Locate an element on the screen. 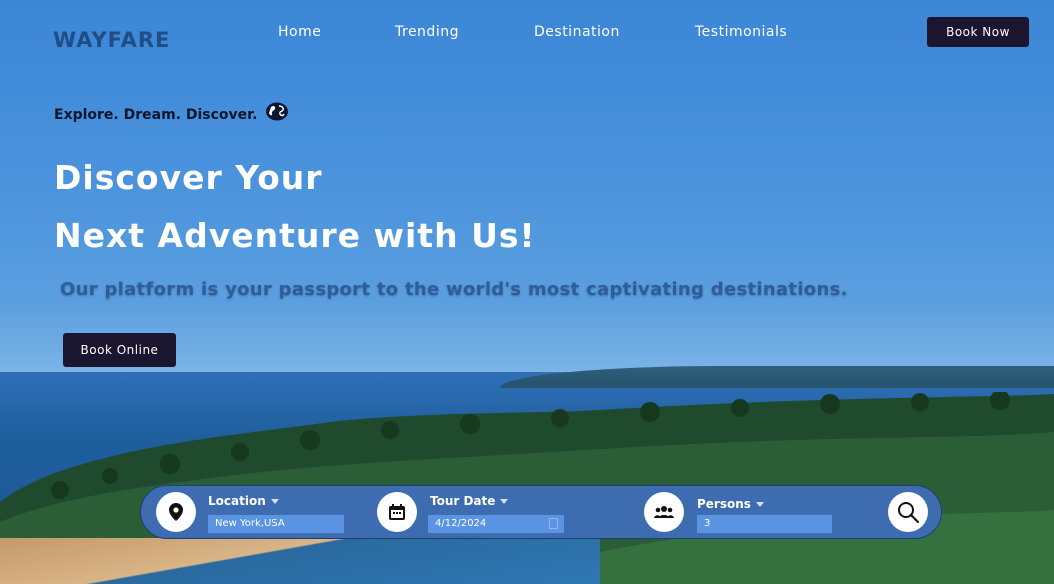 Image resolution: width=1054 pixels, height=584 pixels. far-land is located at coordinates (777, 377).